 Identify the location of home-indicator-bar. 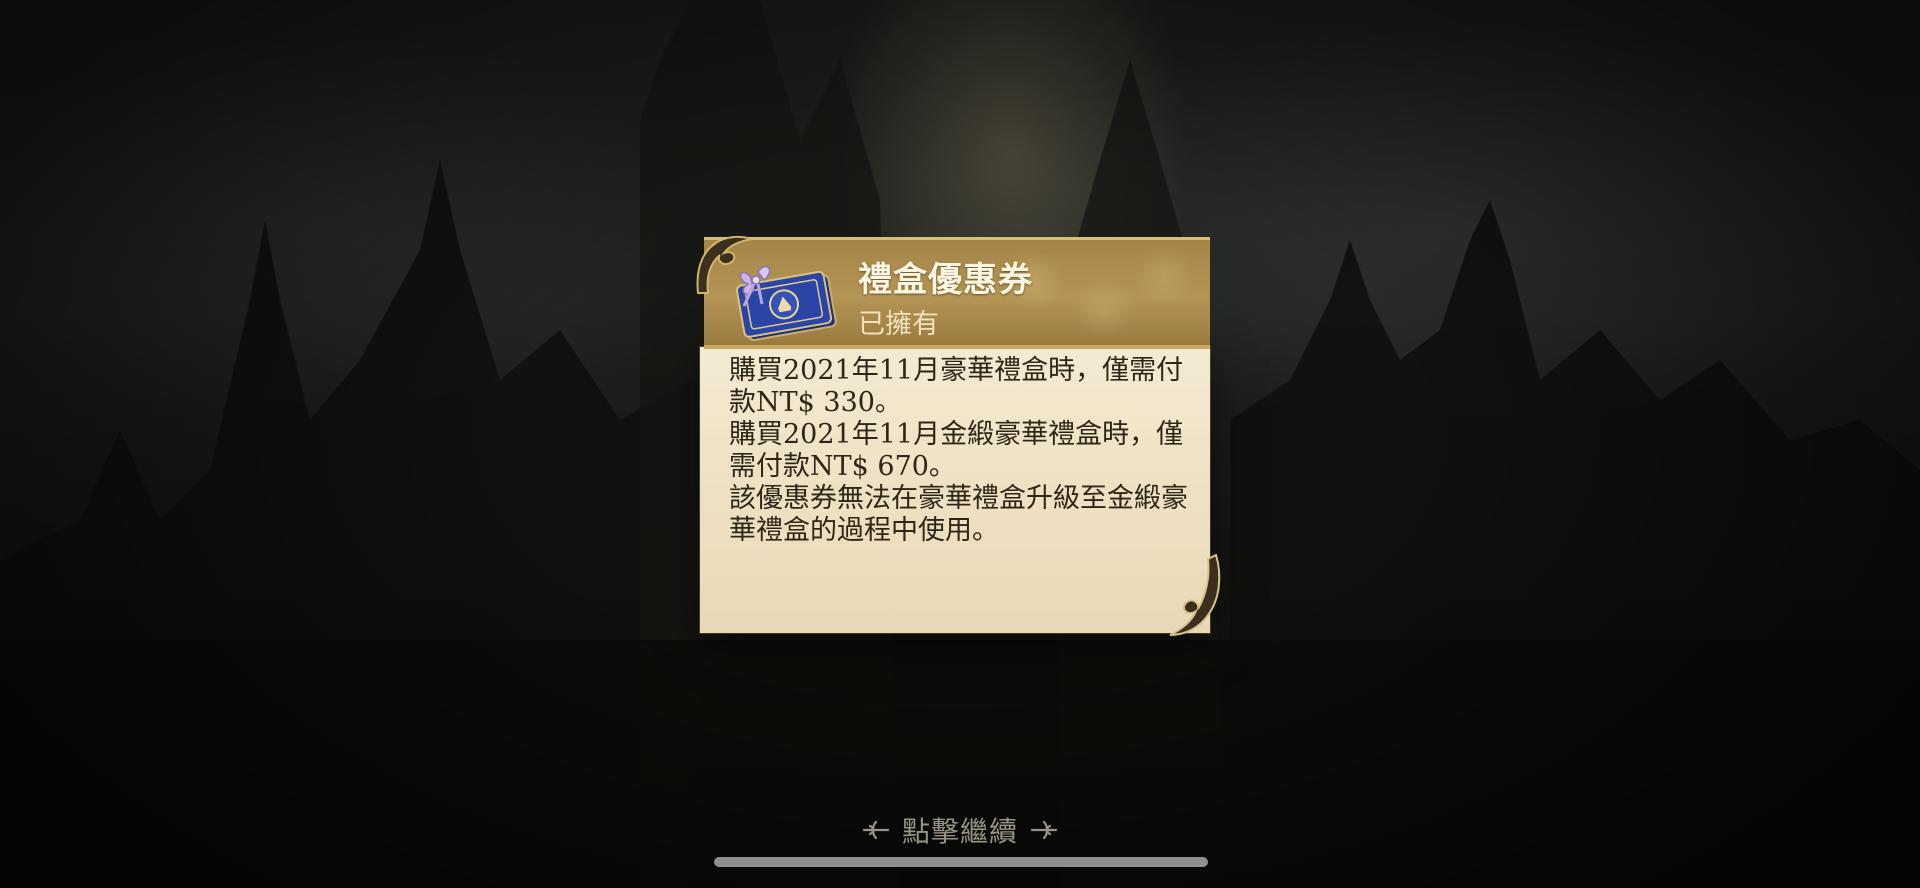
(961, 862).